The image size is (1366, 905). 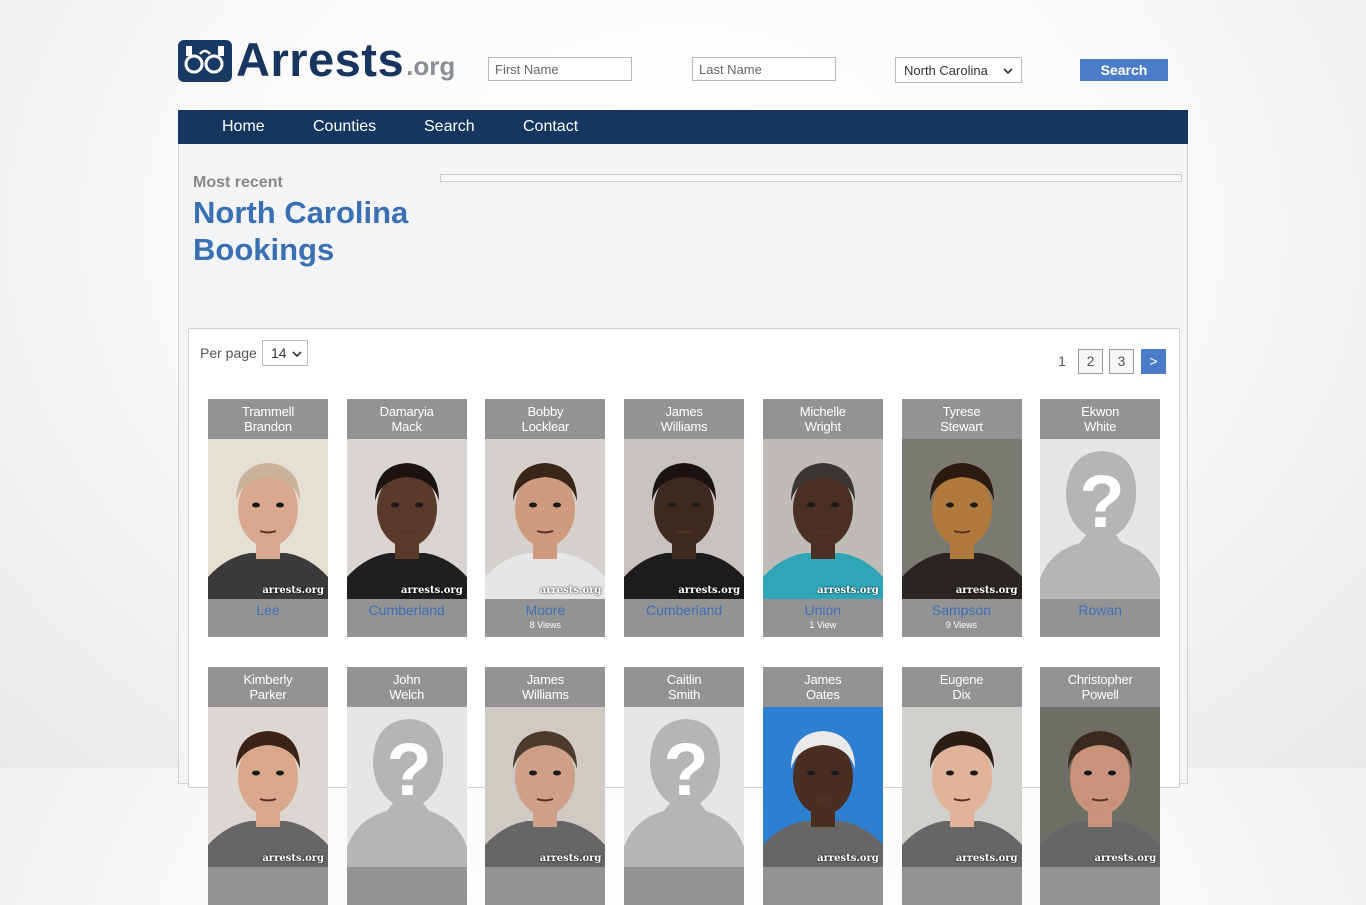 I want to click on booking-card: Kimberly Parker arrests.org, so click(x=268, y=786).